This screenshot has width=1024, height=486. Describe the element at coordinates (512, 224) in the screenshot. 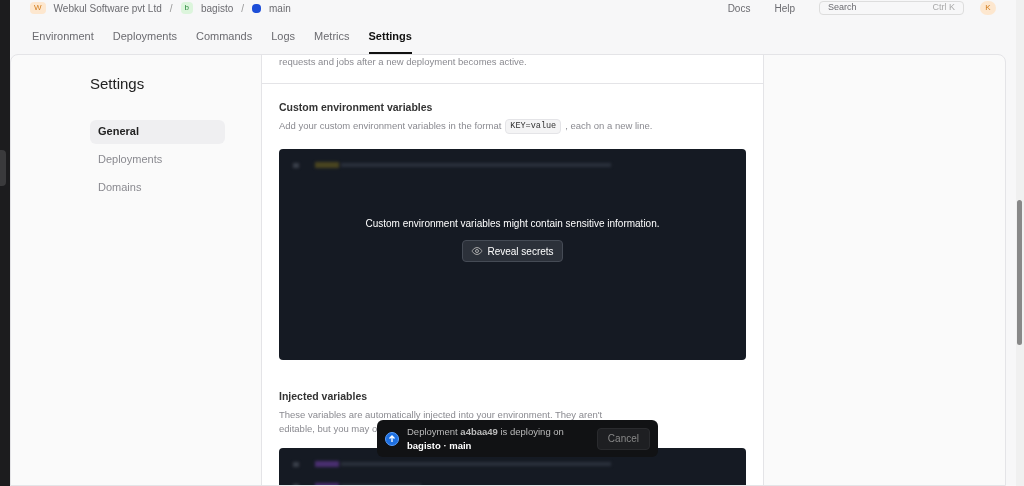

I see `sensitive-notice: Custom environment variables might contain sensitive information.` at that location.